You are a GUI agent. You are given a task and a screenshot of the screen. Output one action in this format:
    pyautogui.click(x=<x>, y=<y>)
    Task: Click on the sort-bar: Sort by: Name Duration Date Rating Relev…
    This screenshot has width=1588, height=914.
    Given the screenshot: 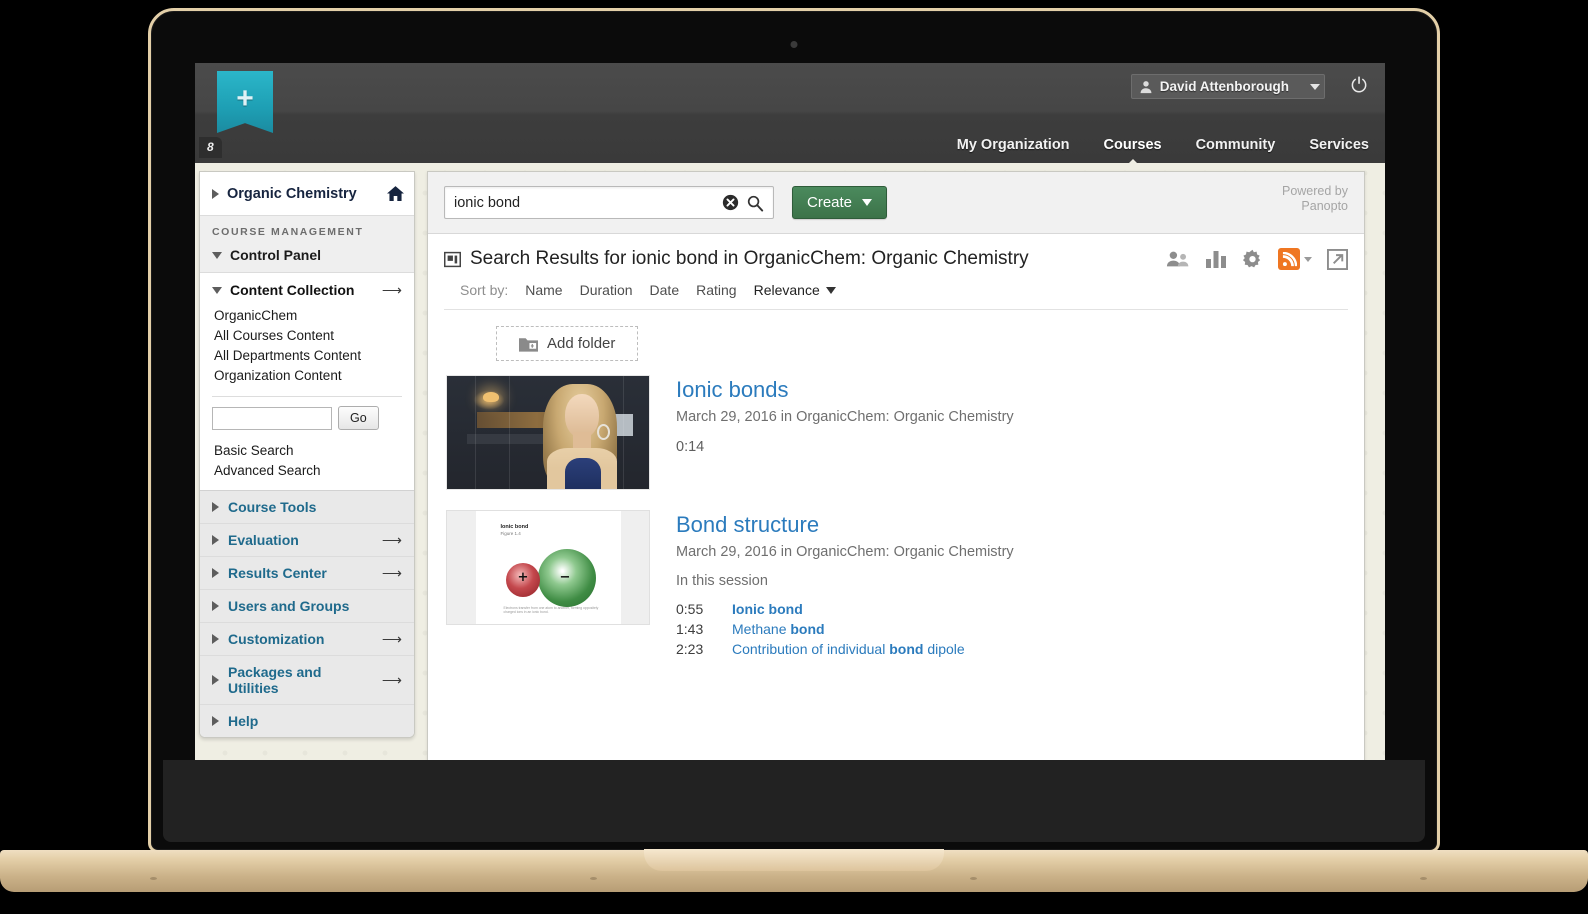 What is the action you would take?
    pyautogui.click(x=896, y=296)
    